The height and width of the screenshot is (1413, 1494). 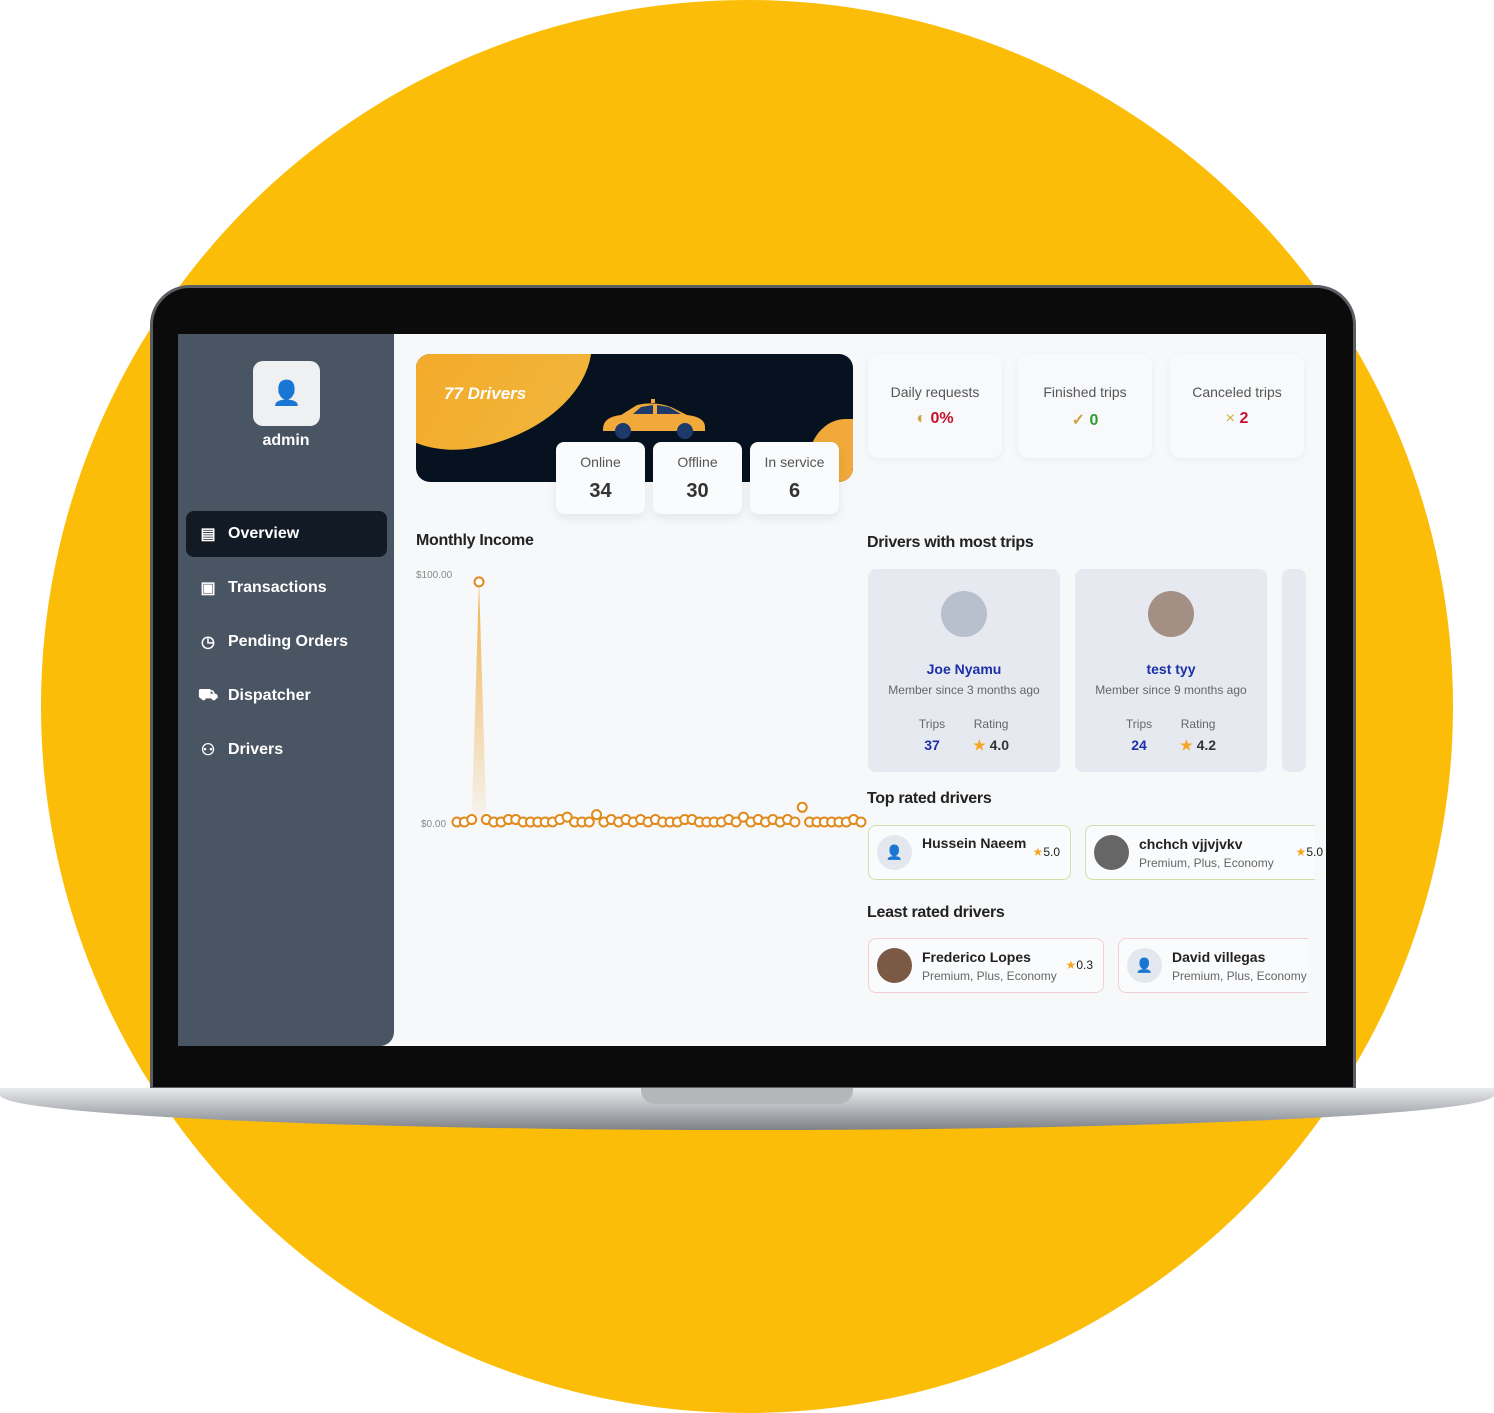 I want to click on driver-name: David villegas, so click(x=1219, y=956).